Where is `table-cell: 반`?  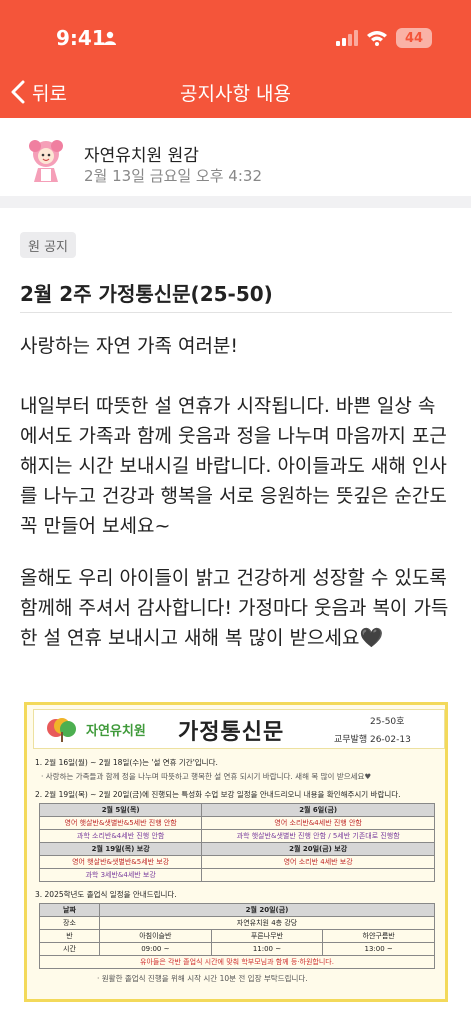
table-cell: 반 is located at coordinates (69, 936).